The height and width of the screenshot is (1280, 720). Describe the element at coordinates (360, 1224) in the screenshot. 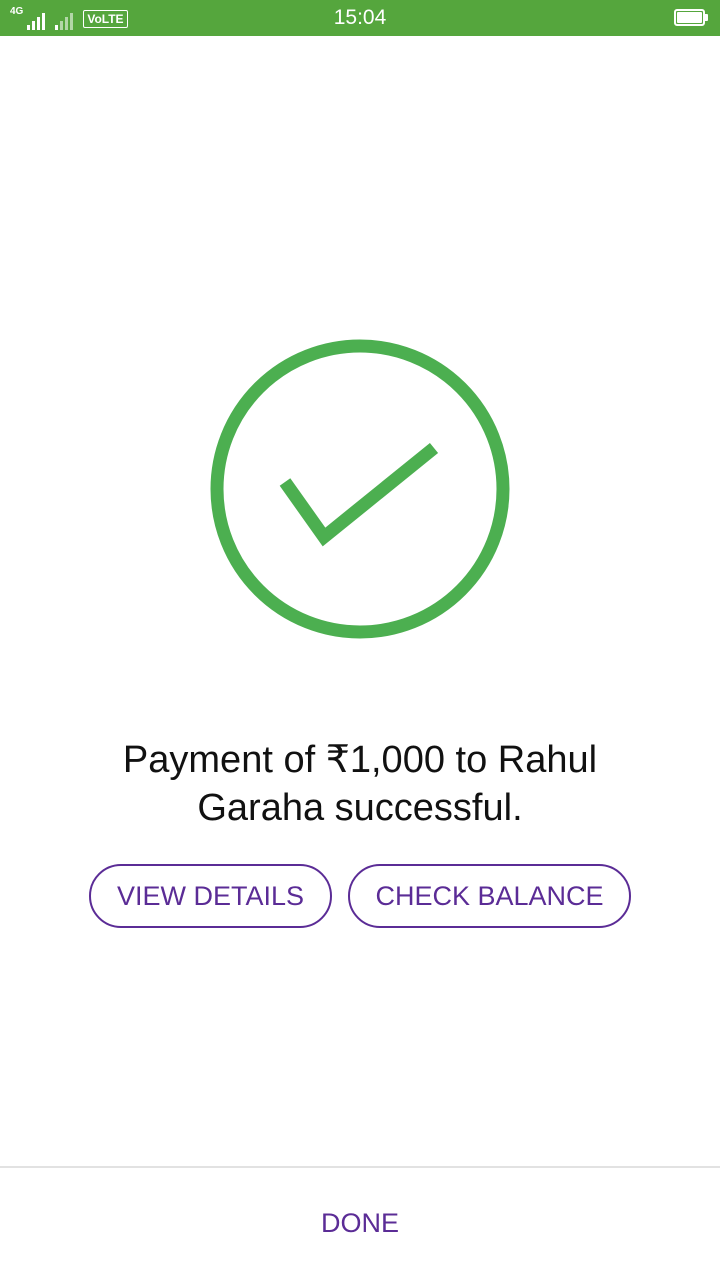

I see `done-button: DONE` at that location.